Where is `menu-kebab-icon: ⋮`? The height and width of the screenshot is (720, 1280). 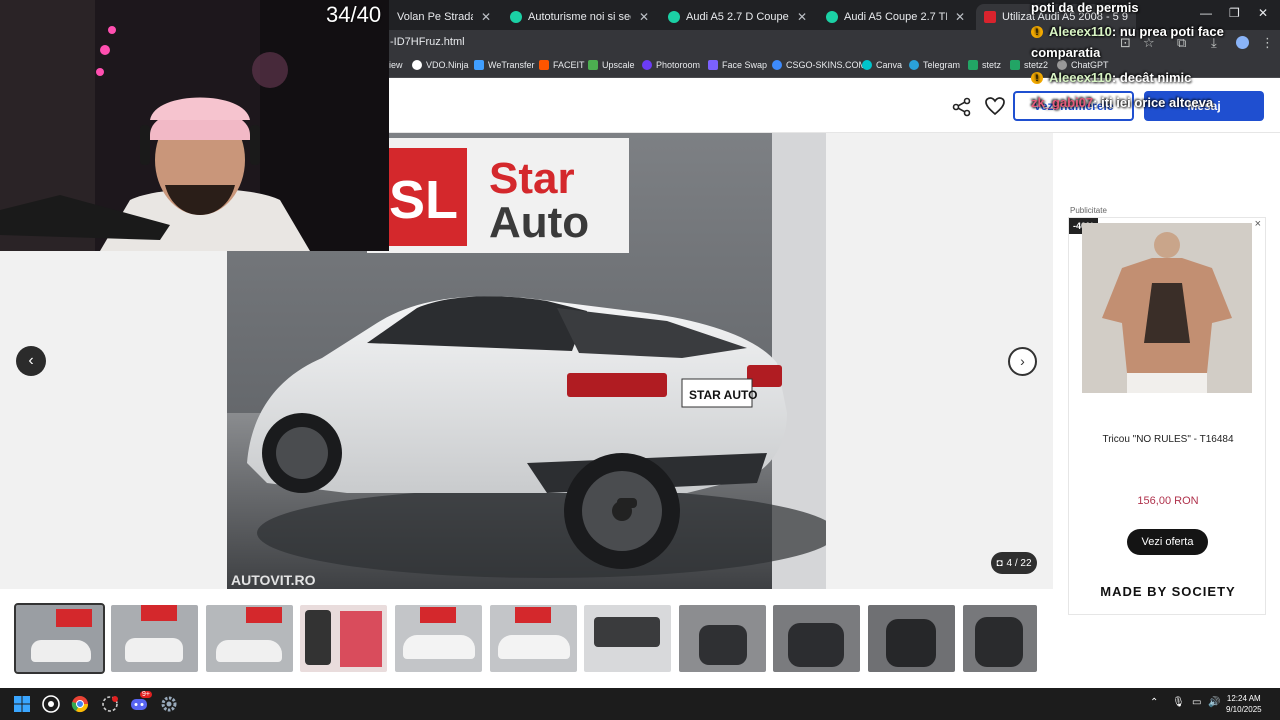 menu-kebab-icon: ⋮ is located at coordinates (1267, 43).